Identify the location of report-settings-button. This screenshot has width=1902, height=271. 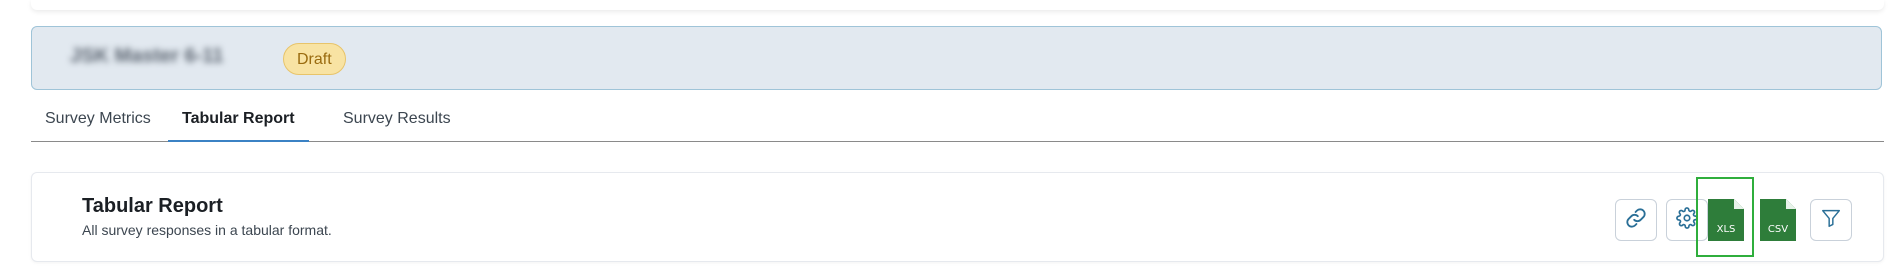
(1687, 220).